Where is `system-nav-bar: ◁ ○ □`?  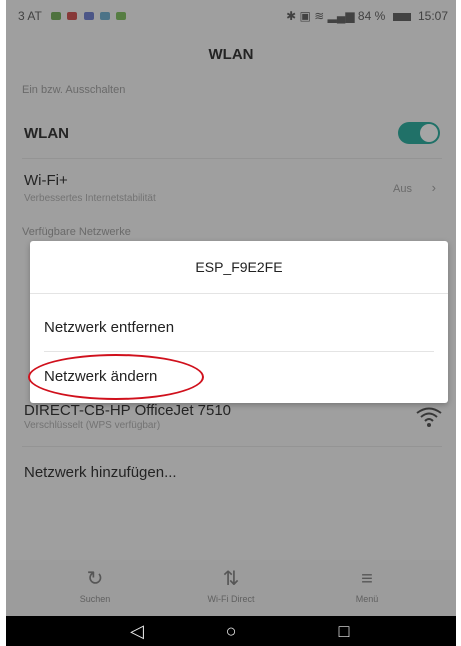
system-nav-bar: ◁ ○ □ is located at coordinates (231, 631).